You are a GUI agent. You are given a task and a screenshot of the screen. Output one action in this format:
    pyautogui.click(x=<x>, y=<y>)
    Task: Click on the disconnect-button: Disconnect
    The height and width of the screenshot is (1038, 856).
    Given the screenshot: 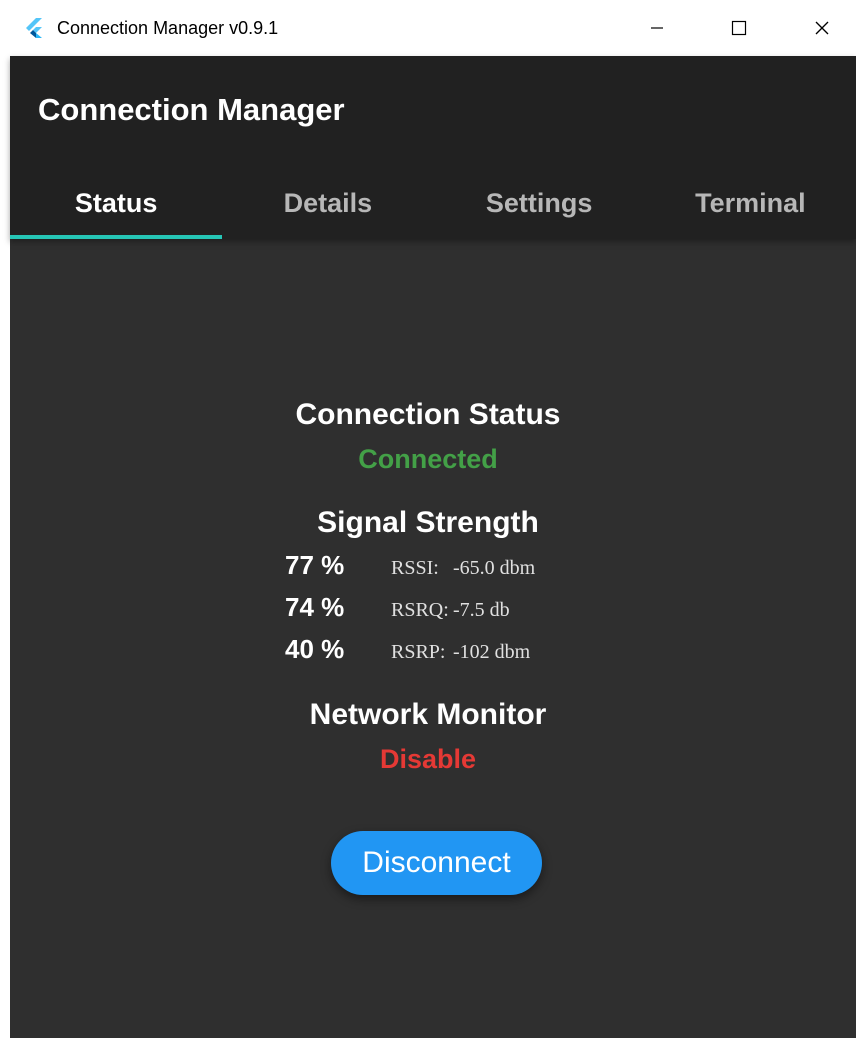 What is the action you would take?
    pyautogui.click(x=436, y=863)
    